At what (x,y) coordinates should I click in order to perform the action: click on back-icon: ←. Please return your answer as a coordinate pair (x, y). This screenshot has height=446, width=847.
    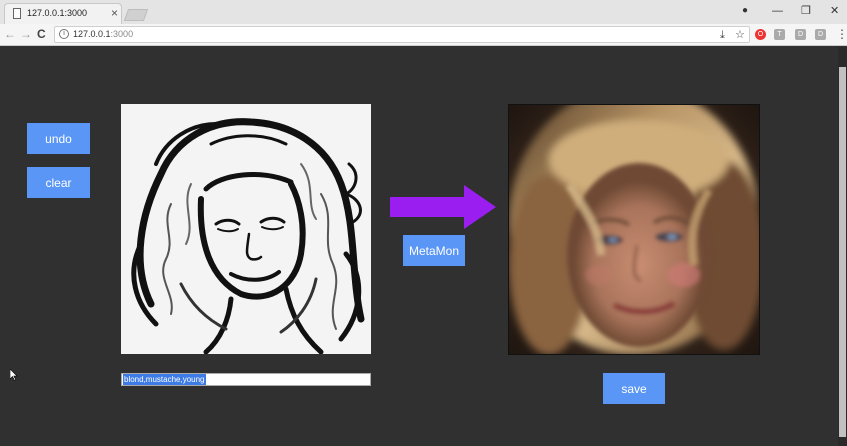
    Looking at the image, I should click on (10, 34).